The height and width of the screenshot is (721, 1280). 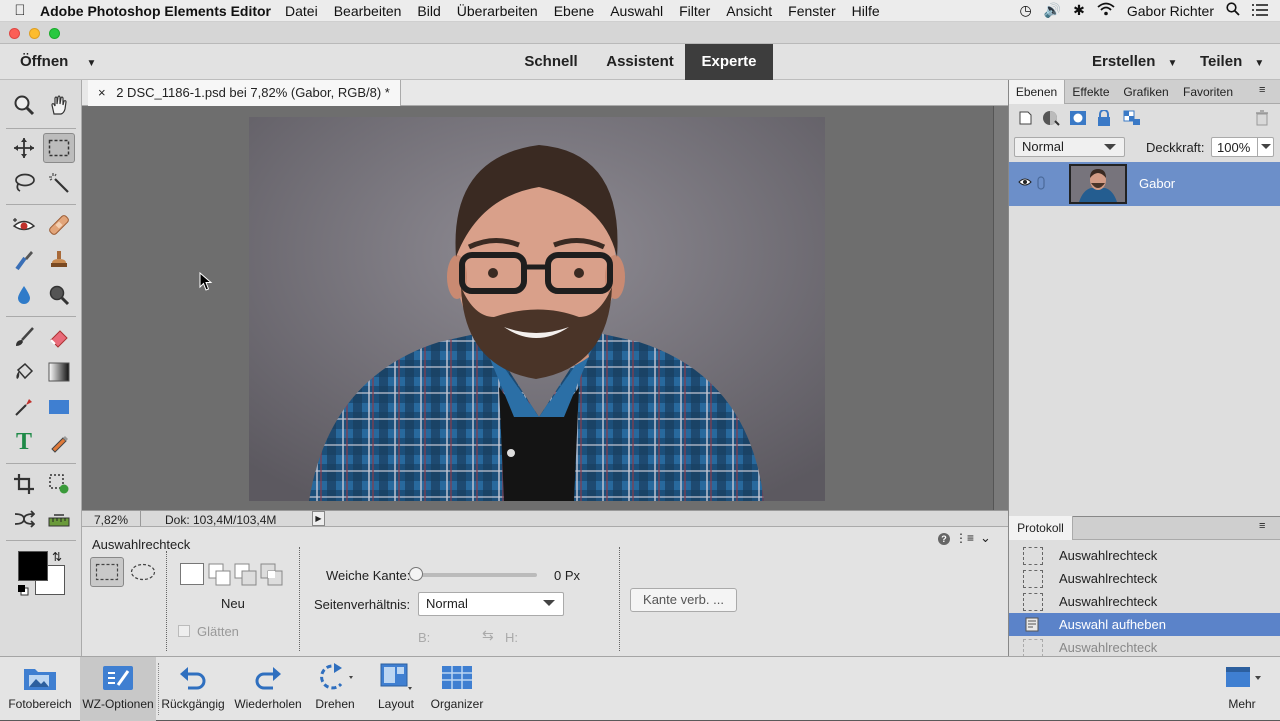 What do you see at coordinates (1146, 92) in the screenshot?
I see `tab-grafiken: Grafiken` at bounding box center [1146, 92].